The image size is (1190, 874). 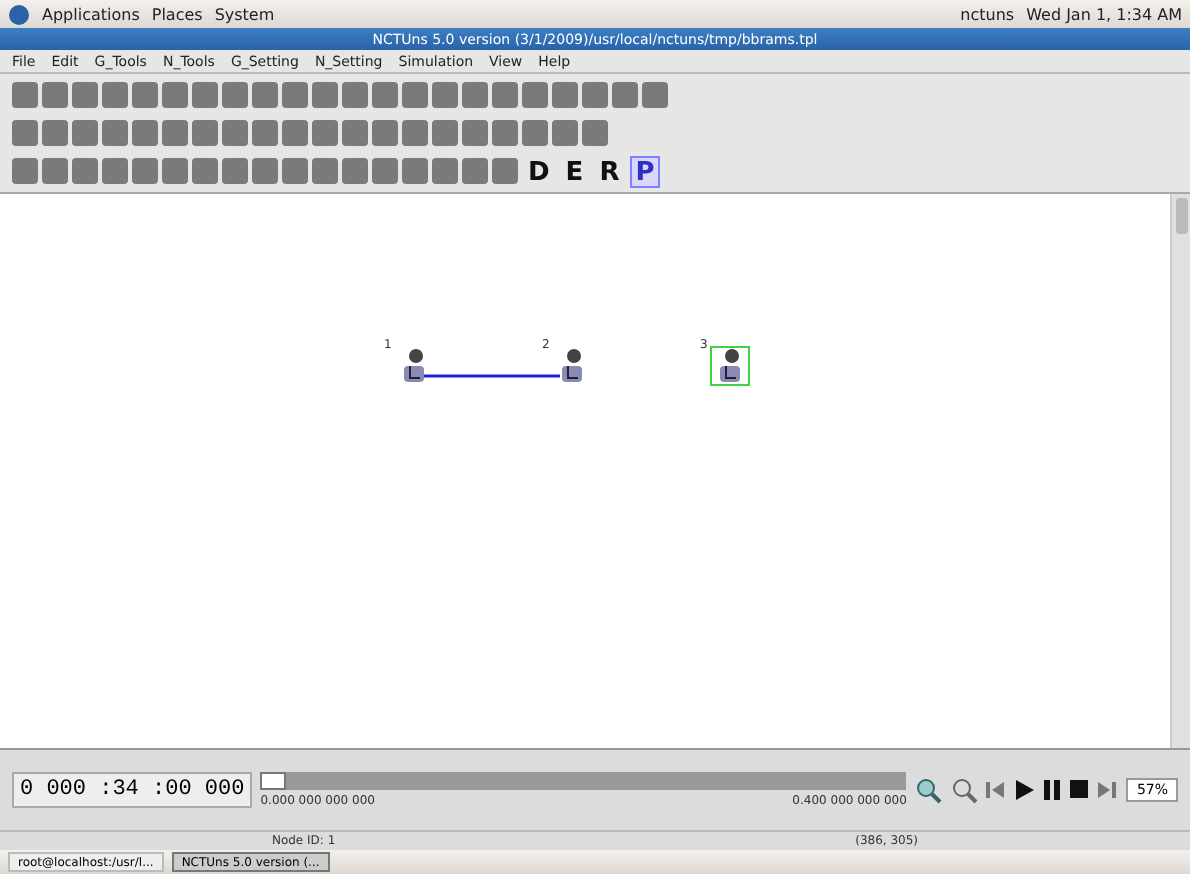 I want to click on simulation-clock: 0 000 :34 :00 000, so click(x=132, y=790).